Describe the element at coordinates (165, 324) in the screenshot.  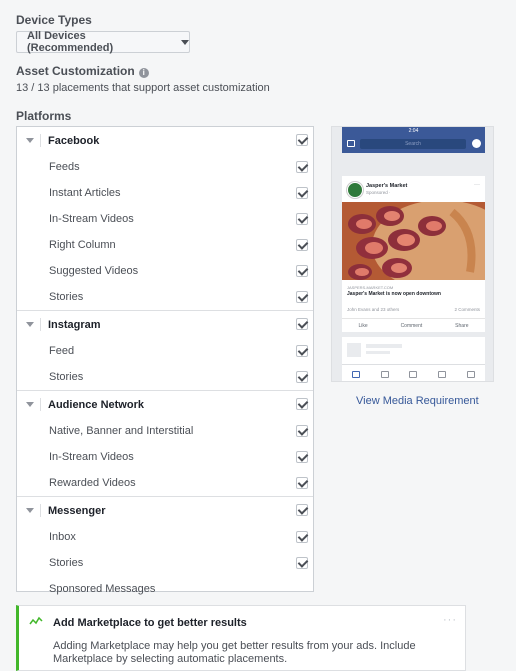
I see `platform-header-instagram: Instagram` at that location.